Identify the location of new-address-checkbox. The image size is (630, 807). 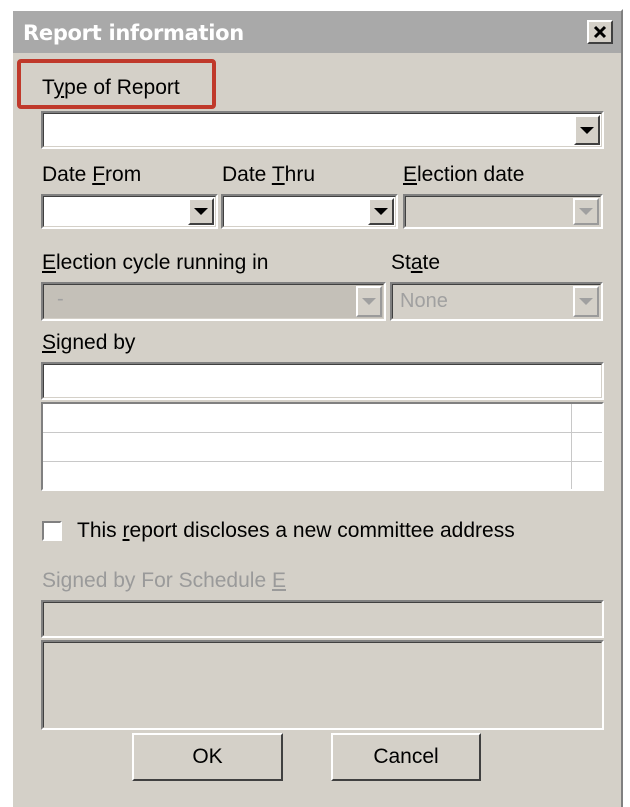
(52, 531).